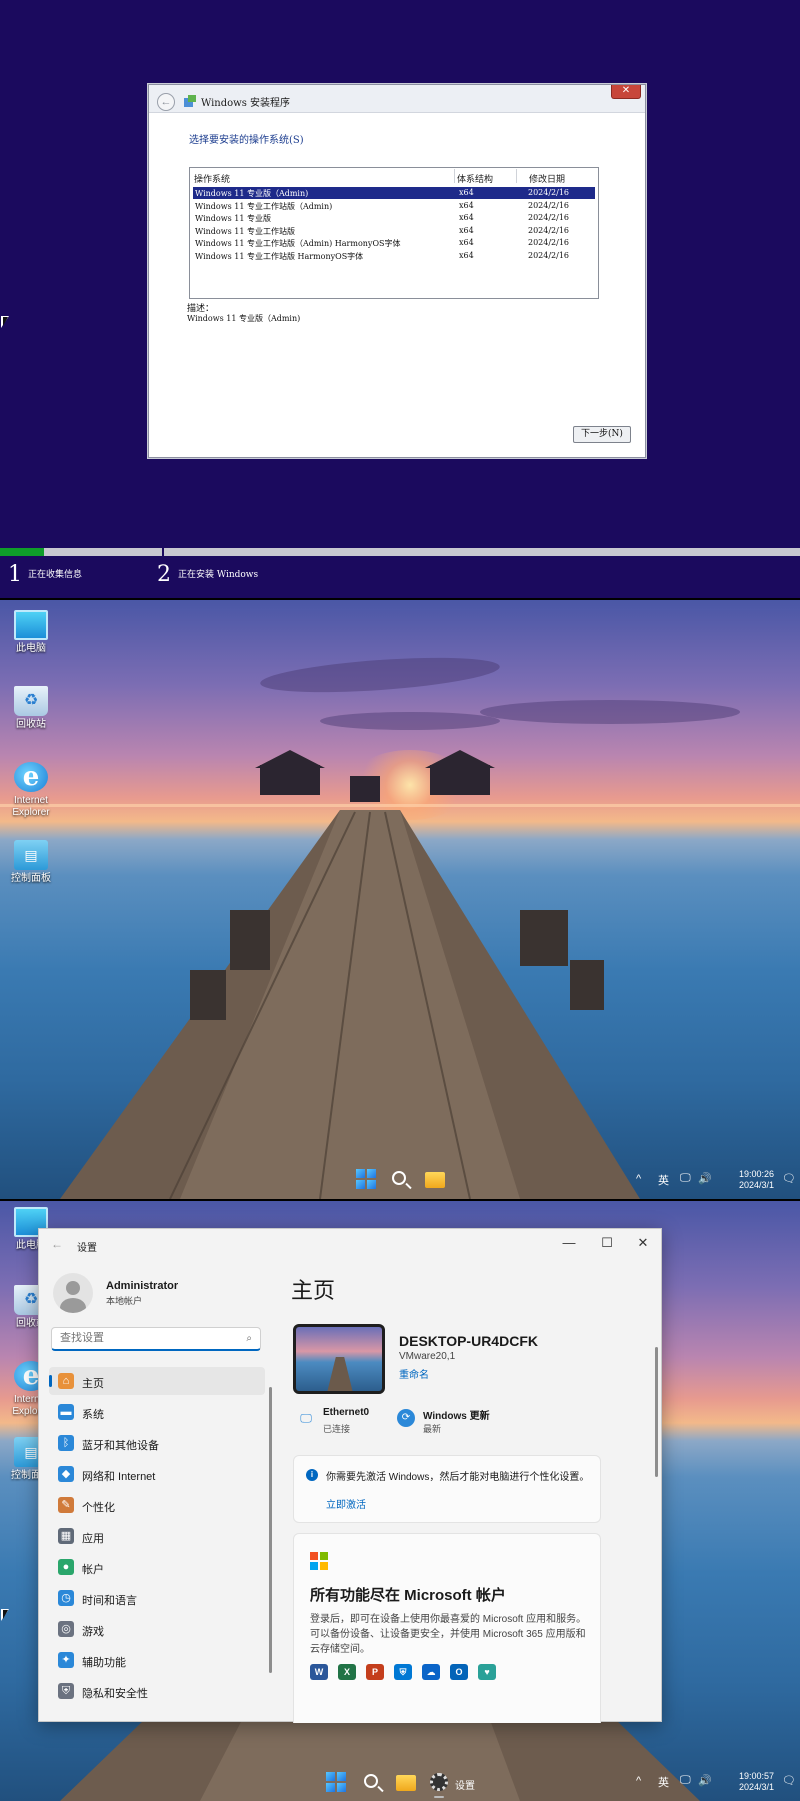  I want to click on windows-update-icon: ⟳, so click(406, 1418).